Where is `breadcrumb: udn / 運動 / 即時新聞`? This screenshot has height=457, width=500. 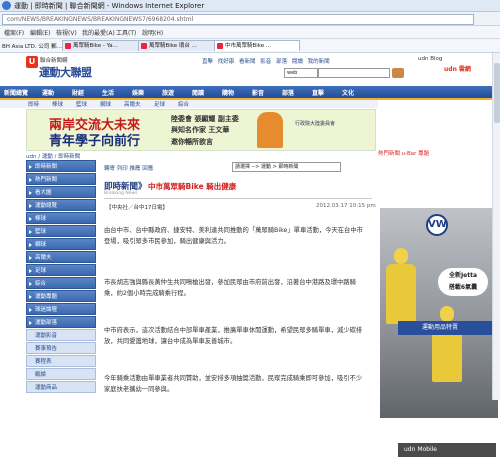 breadcrumb: udn / 運動 / 即時新聞 is located at coordinates (53, 156).